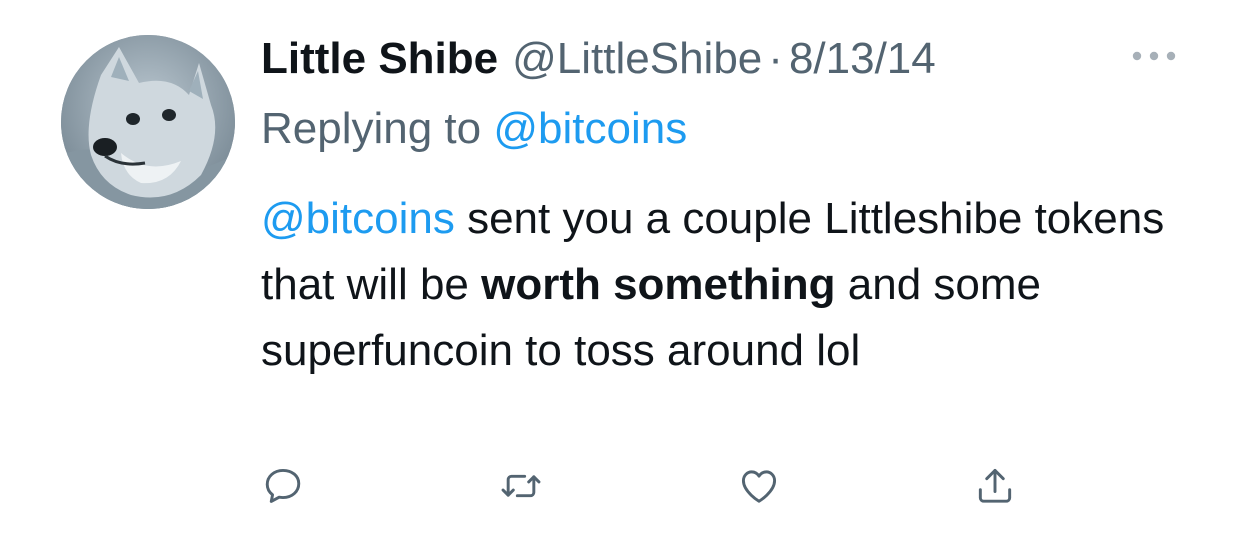 The image size is (1242, 535). I want to click on avatar, so click(148, 122).